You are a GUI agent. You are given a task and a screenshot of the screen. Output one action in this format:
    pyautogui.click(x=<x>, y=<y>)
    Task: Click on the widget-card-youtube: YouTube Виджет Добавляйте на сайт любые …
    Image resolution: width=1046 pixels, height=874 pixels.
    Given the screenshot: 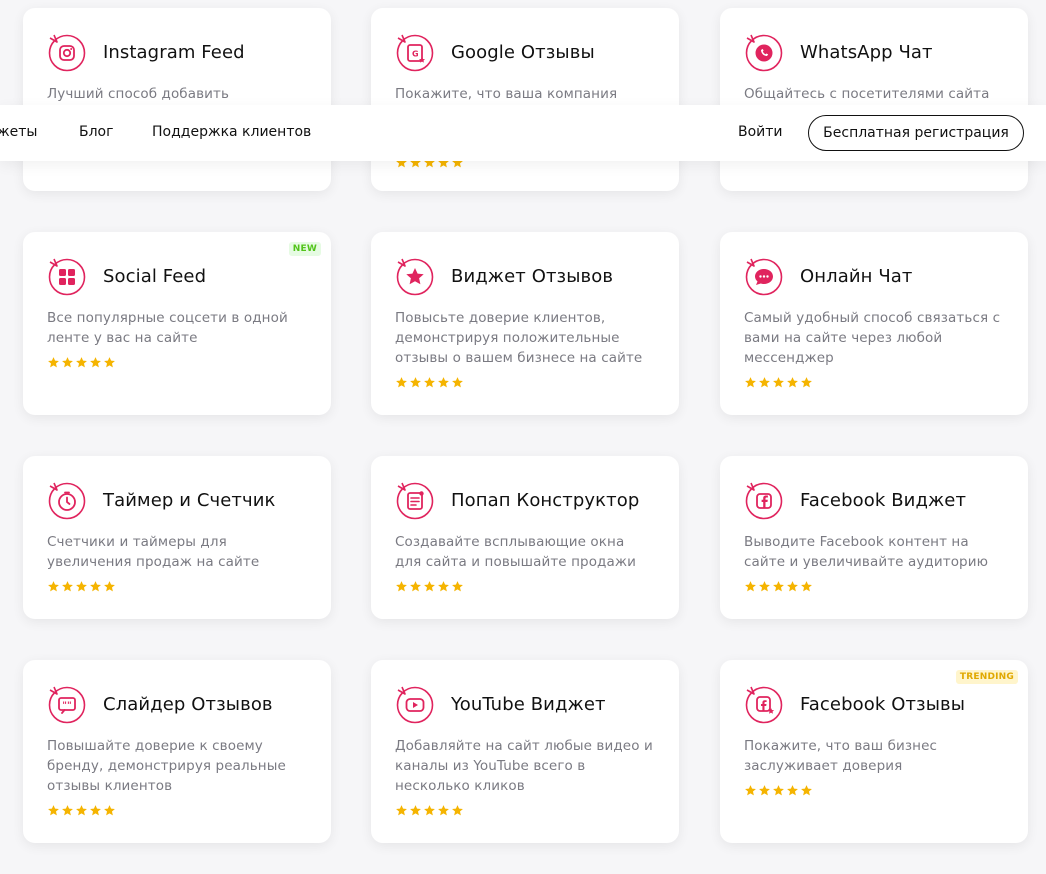 What is the action you would take?
    pyautogui.click(x=525, y=751)
    